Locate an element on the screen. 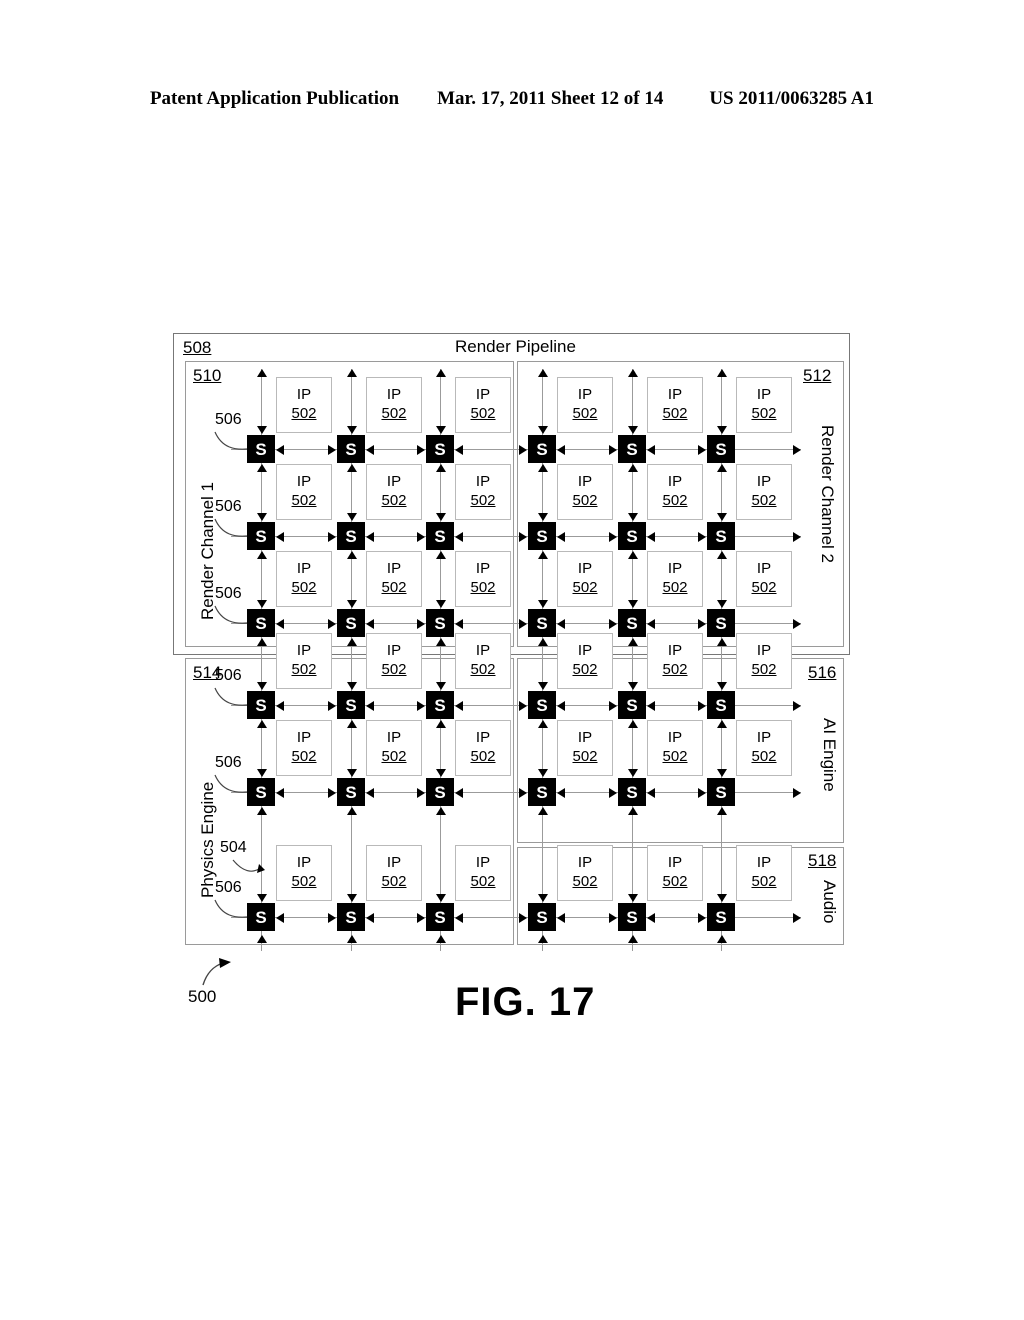 The height and width of the screenshot is (1320, 1024). figure-caption: FIG. 17 is located at coordinates (525, 1002).